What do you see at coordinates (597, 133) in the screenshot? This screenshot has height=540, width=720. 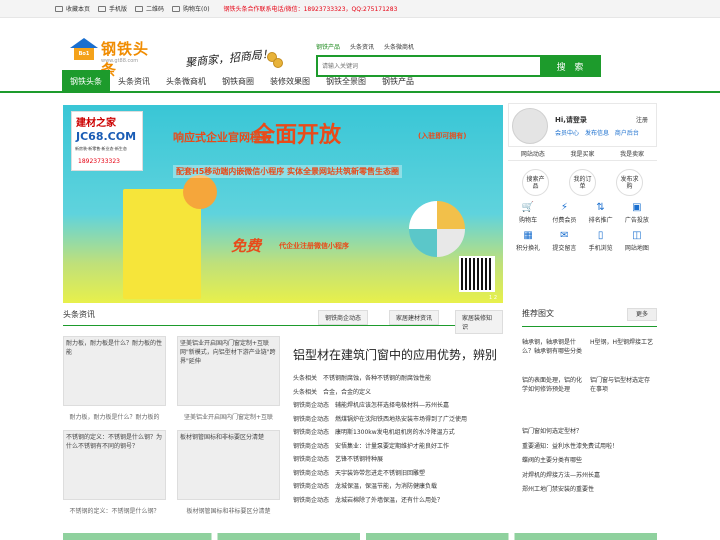 I see `post-info-link: 发布信息` at bounding box center [597, 133].